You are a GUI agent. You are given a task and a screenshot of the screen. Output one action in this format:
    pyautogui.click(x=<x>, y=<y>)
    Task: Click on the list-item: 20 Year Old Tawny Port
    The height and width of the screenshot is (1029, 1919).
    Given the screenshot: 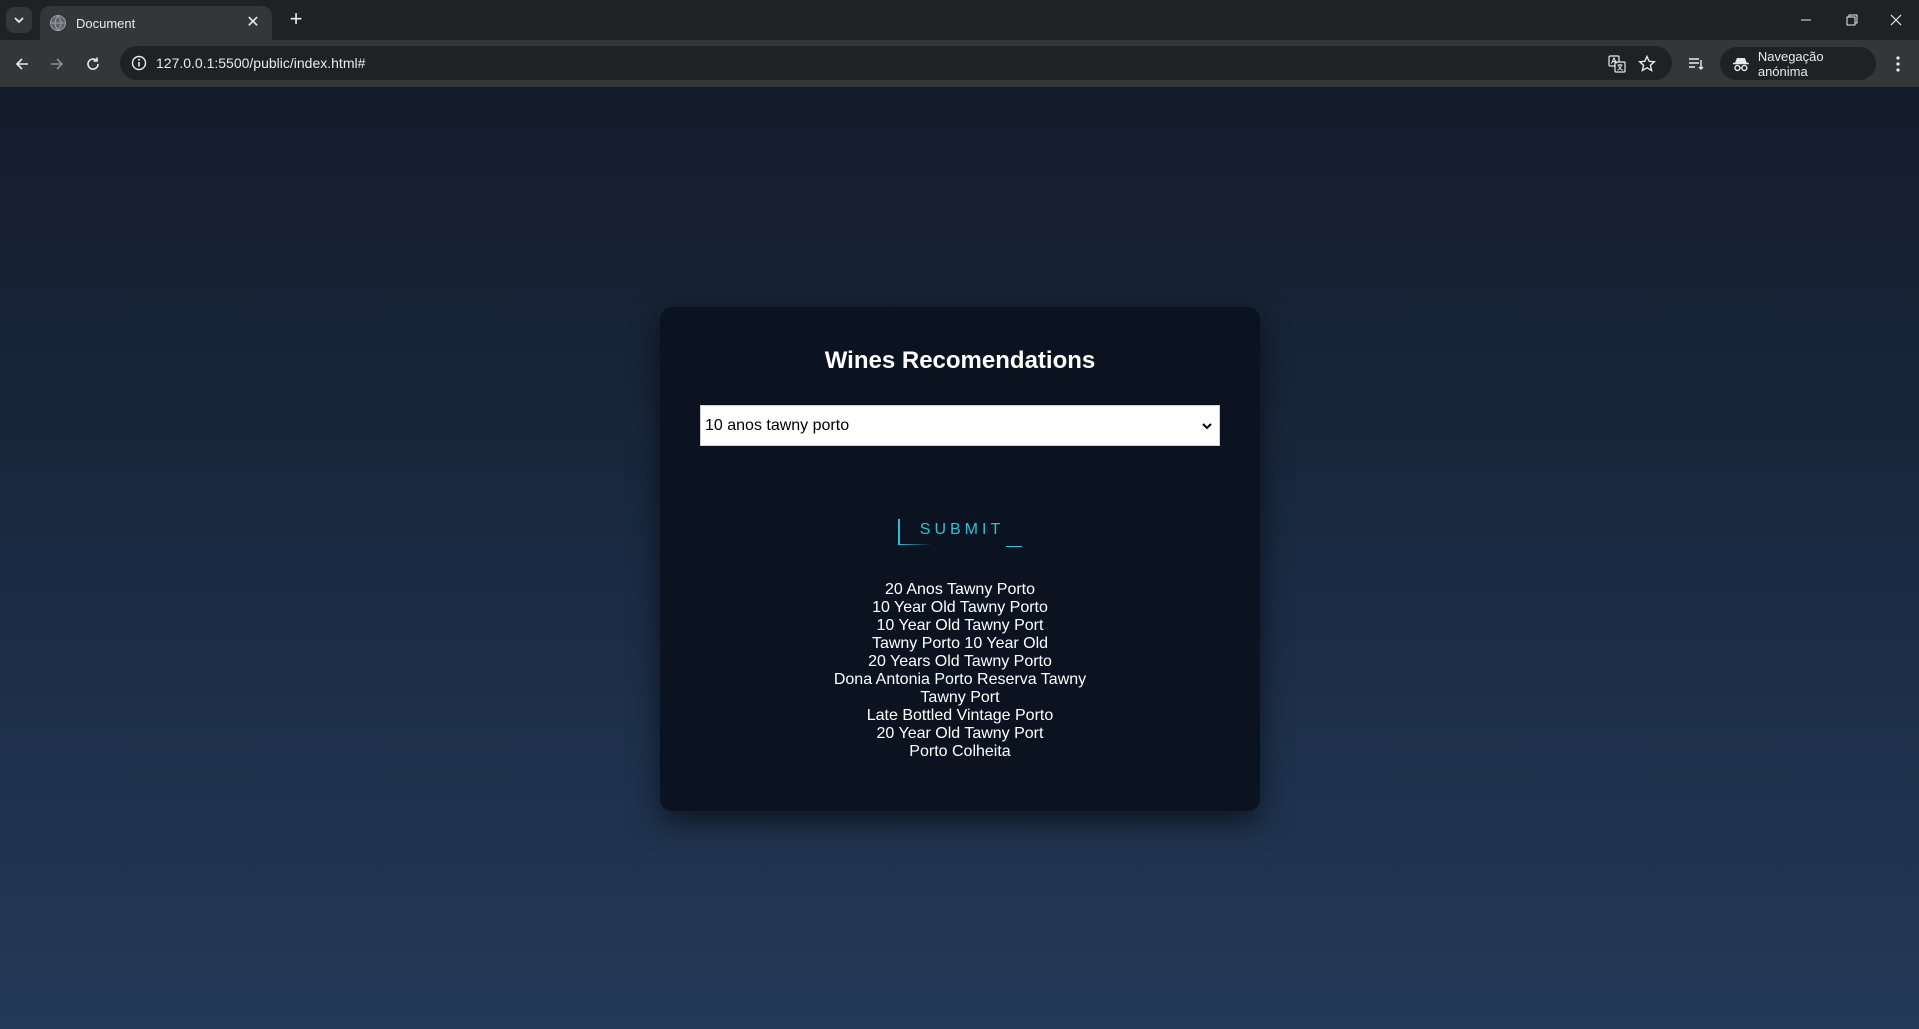 What is the action you would take?
    pyautogui.click(x=960, y=733)
    